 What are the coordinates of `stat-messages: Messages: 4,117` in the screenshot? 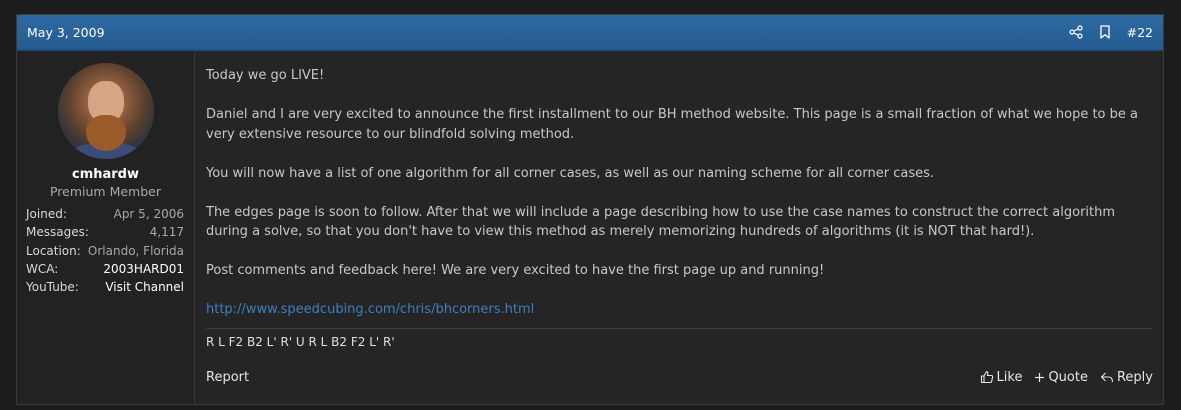 It's located at (105, 232).